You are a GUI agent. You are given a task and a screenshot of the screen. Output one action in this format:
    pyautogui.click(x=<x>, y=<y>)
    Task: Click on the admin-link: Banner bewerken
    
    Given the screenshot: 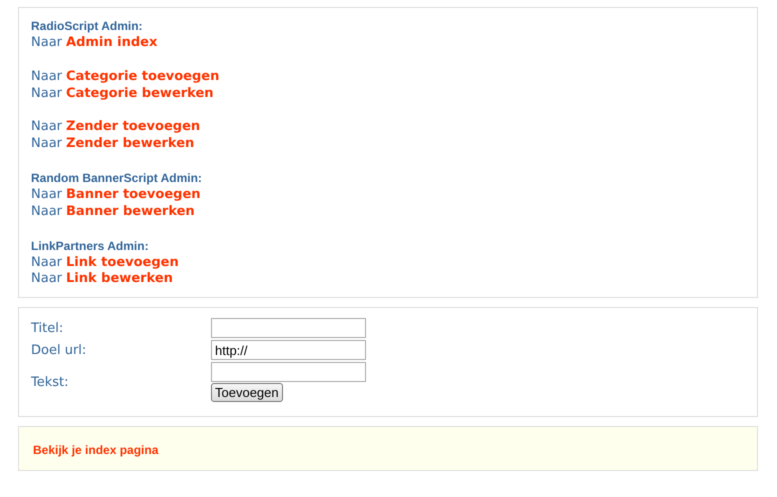 What is the action you would take?
    pyautogui.click(x=130, y=211)
    